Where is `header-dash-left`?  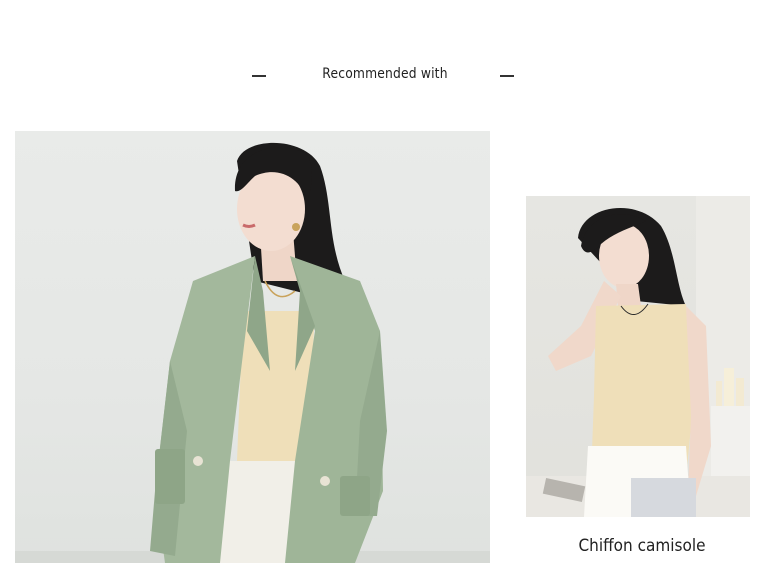
header-dash-left is located at coordinates (259, 76).